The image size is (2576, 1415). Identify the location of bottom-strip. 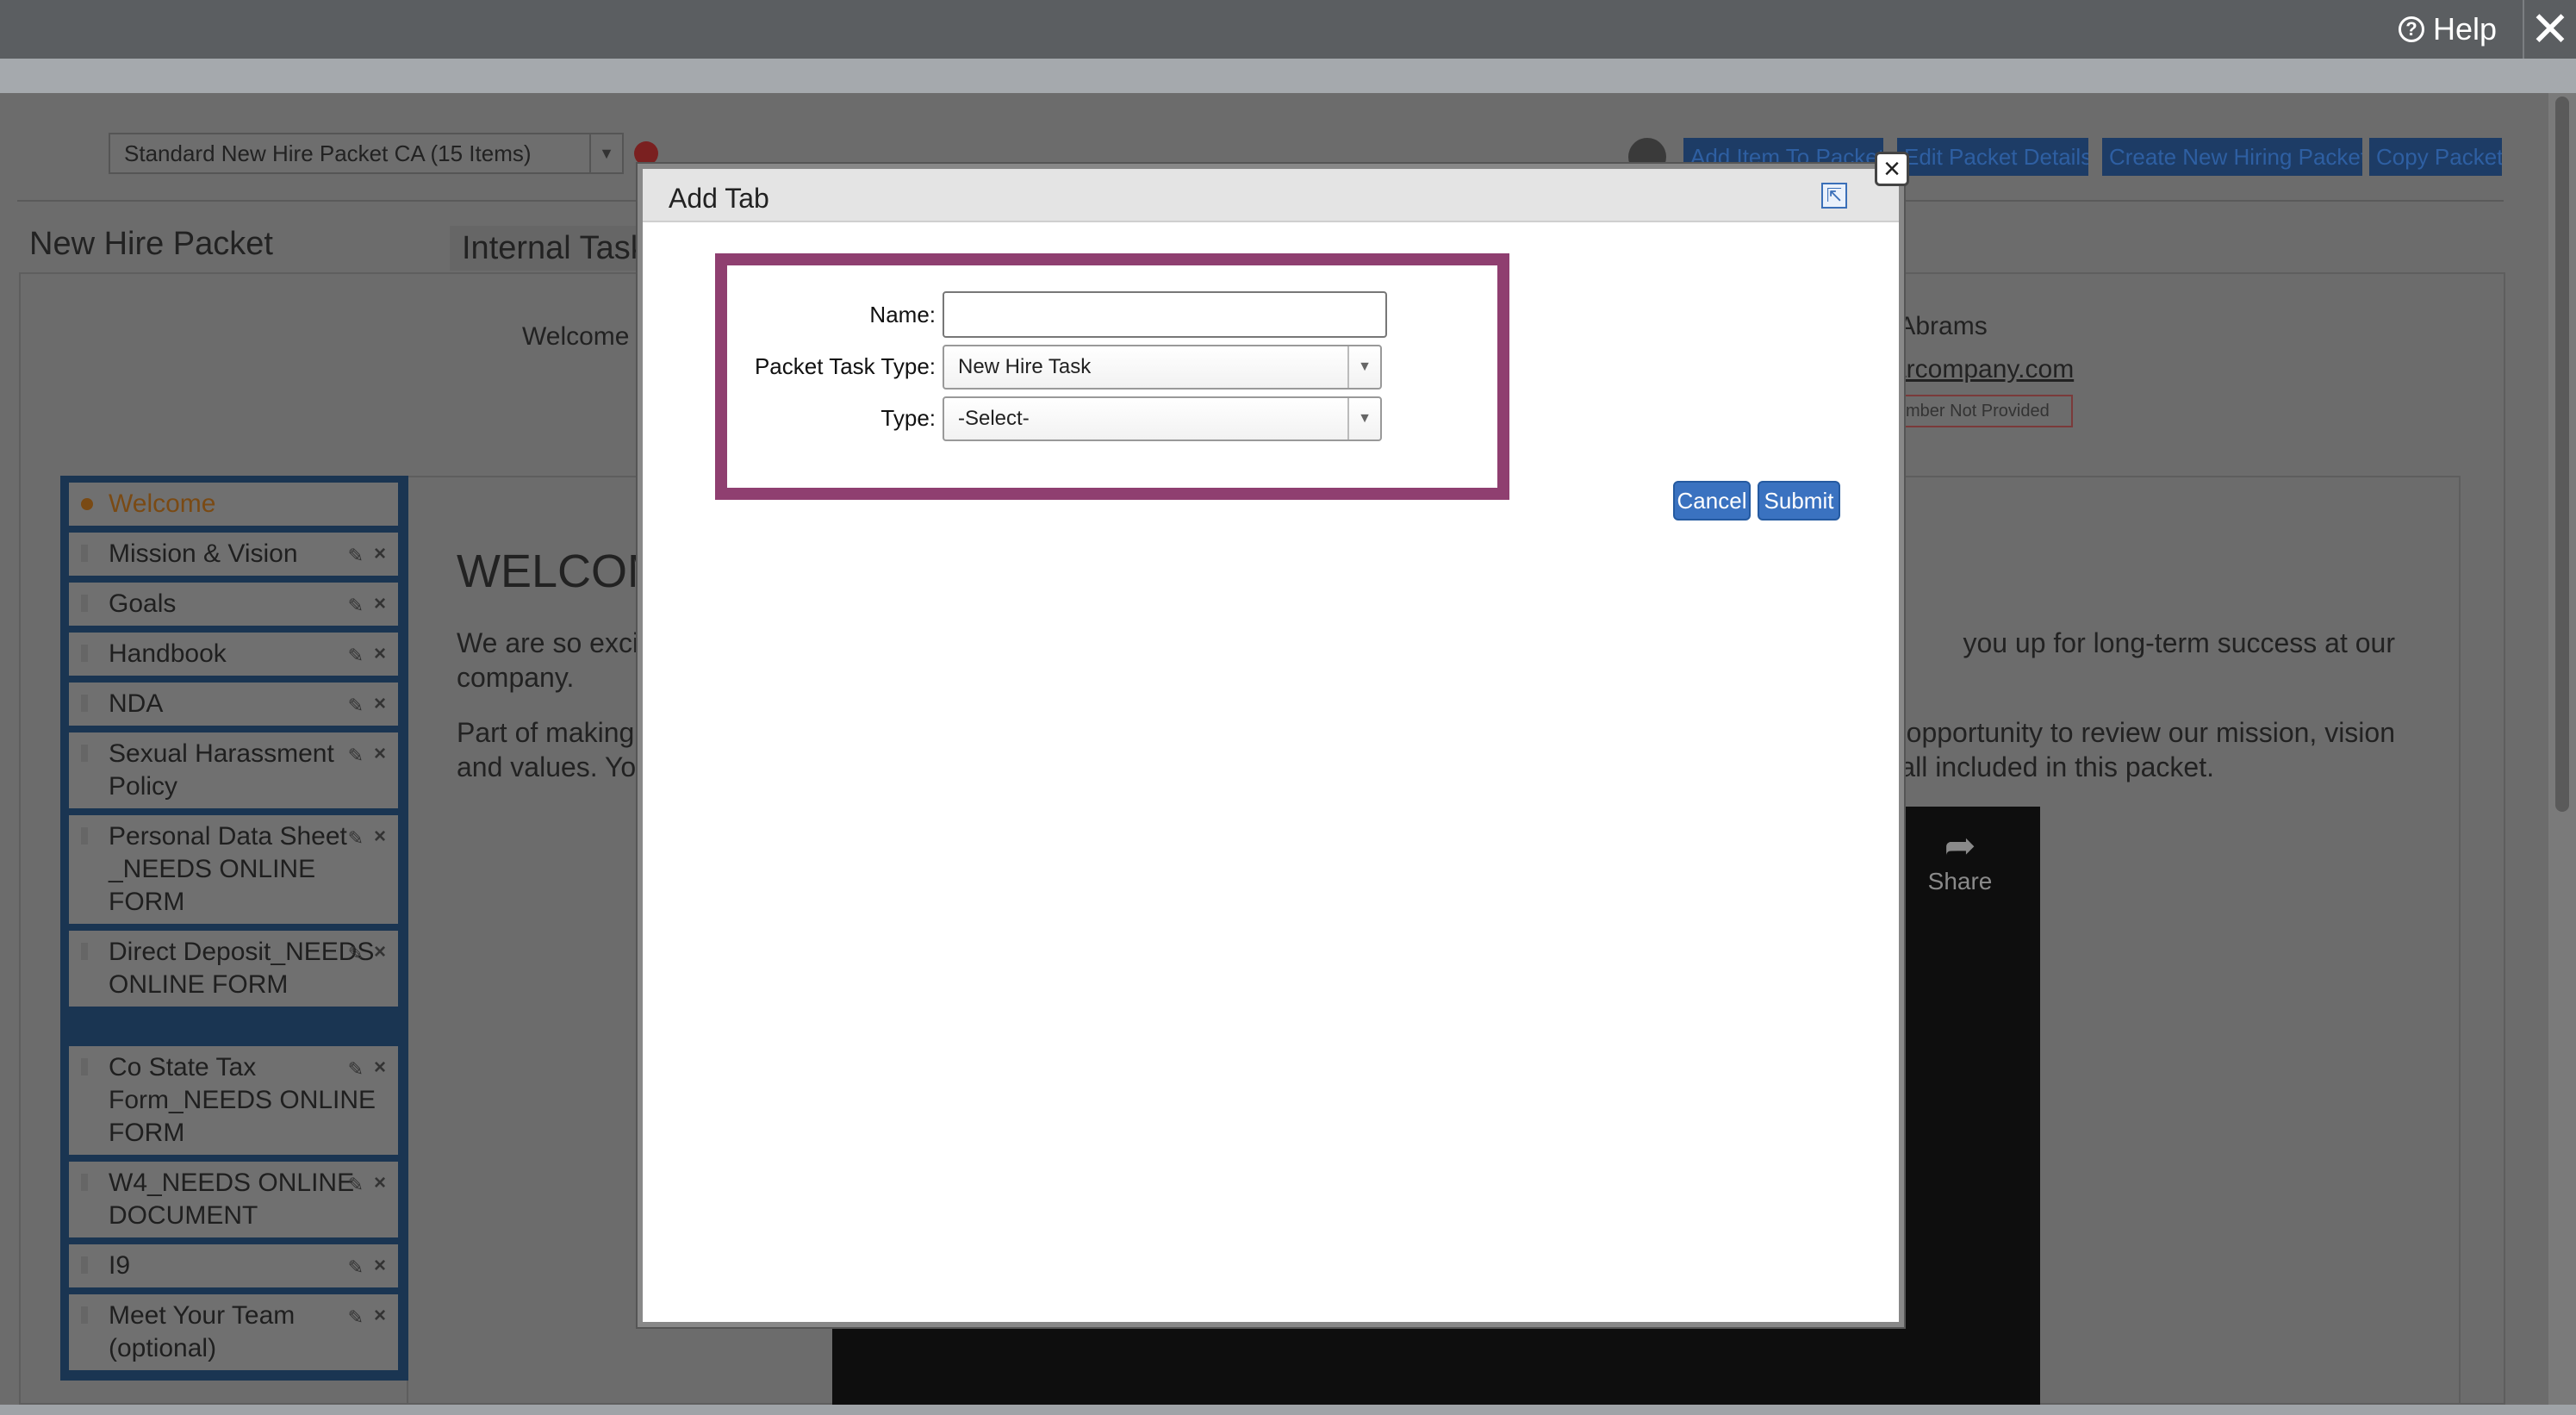
(1288, 1410).